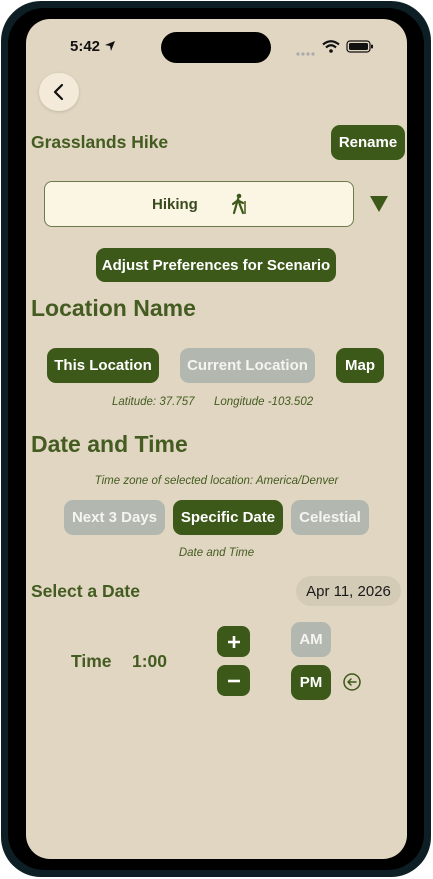  Describe the element at coordinates (216, 47) in the screenshot. I see `dynamic-island` at that location.